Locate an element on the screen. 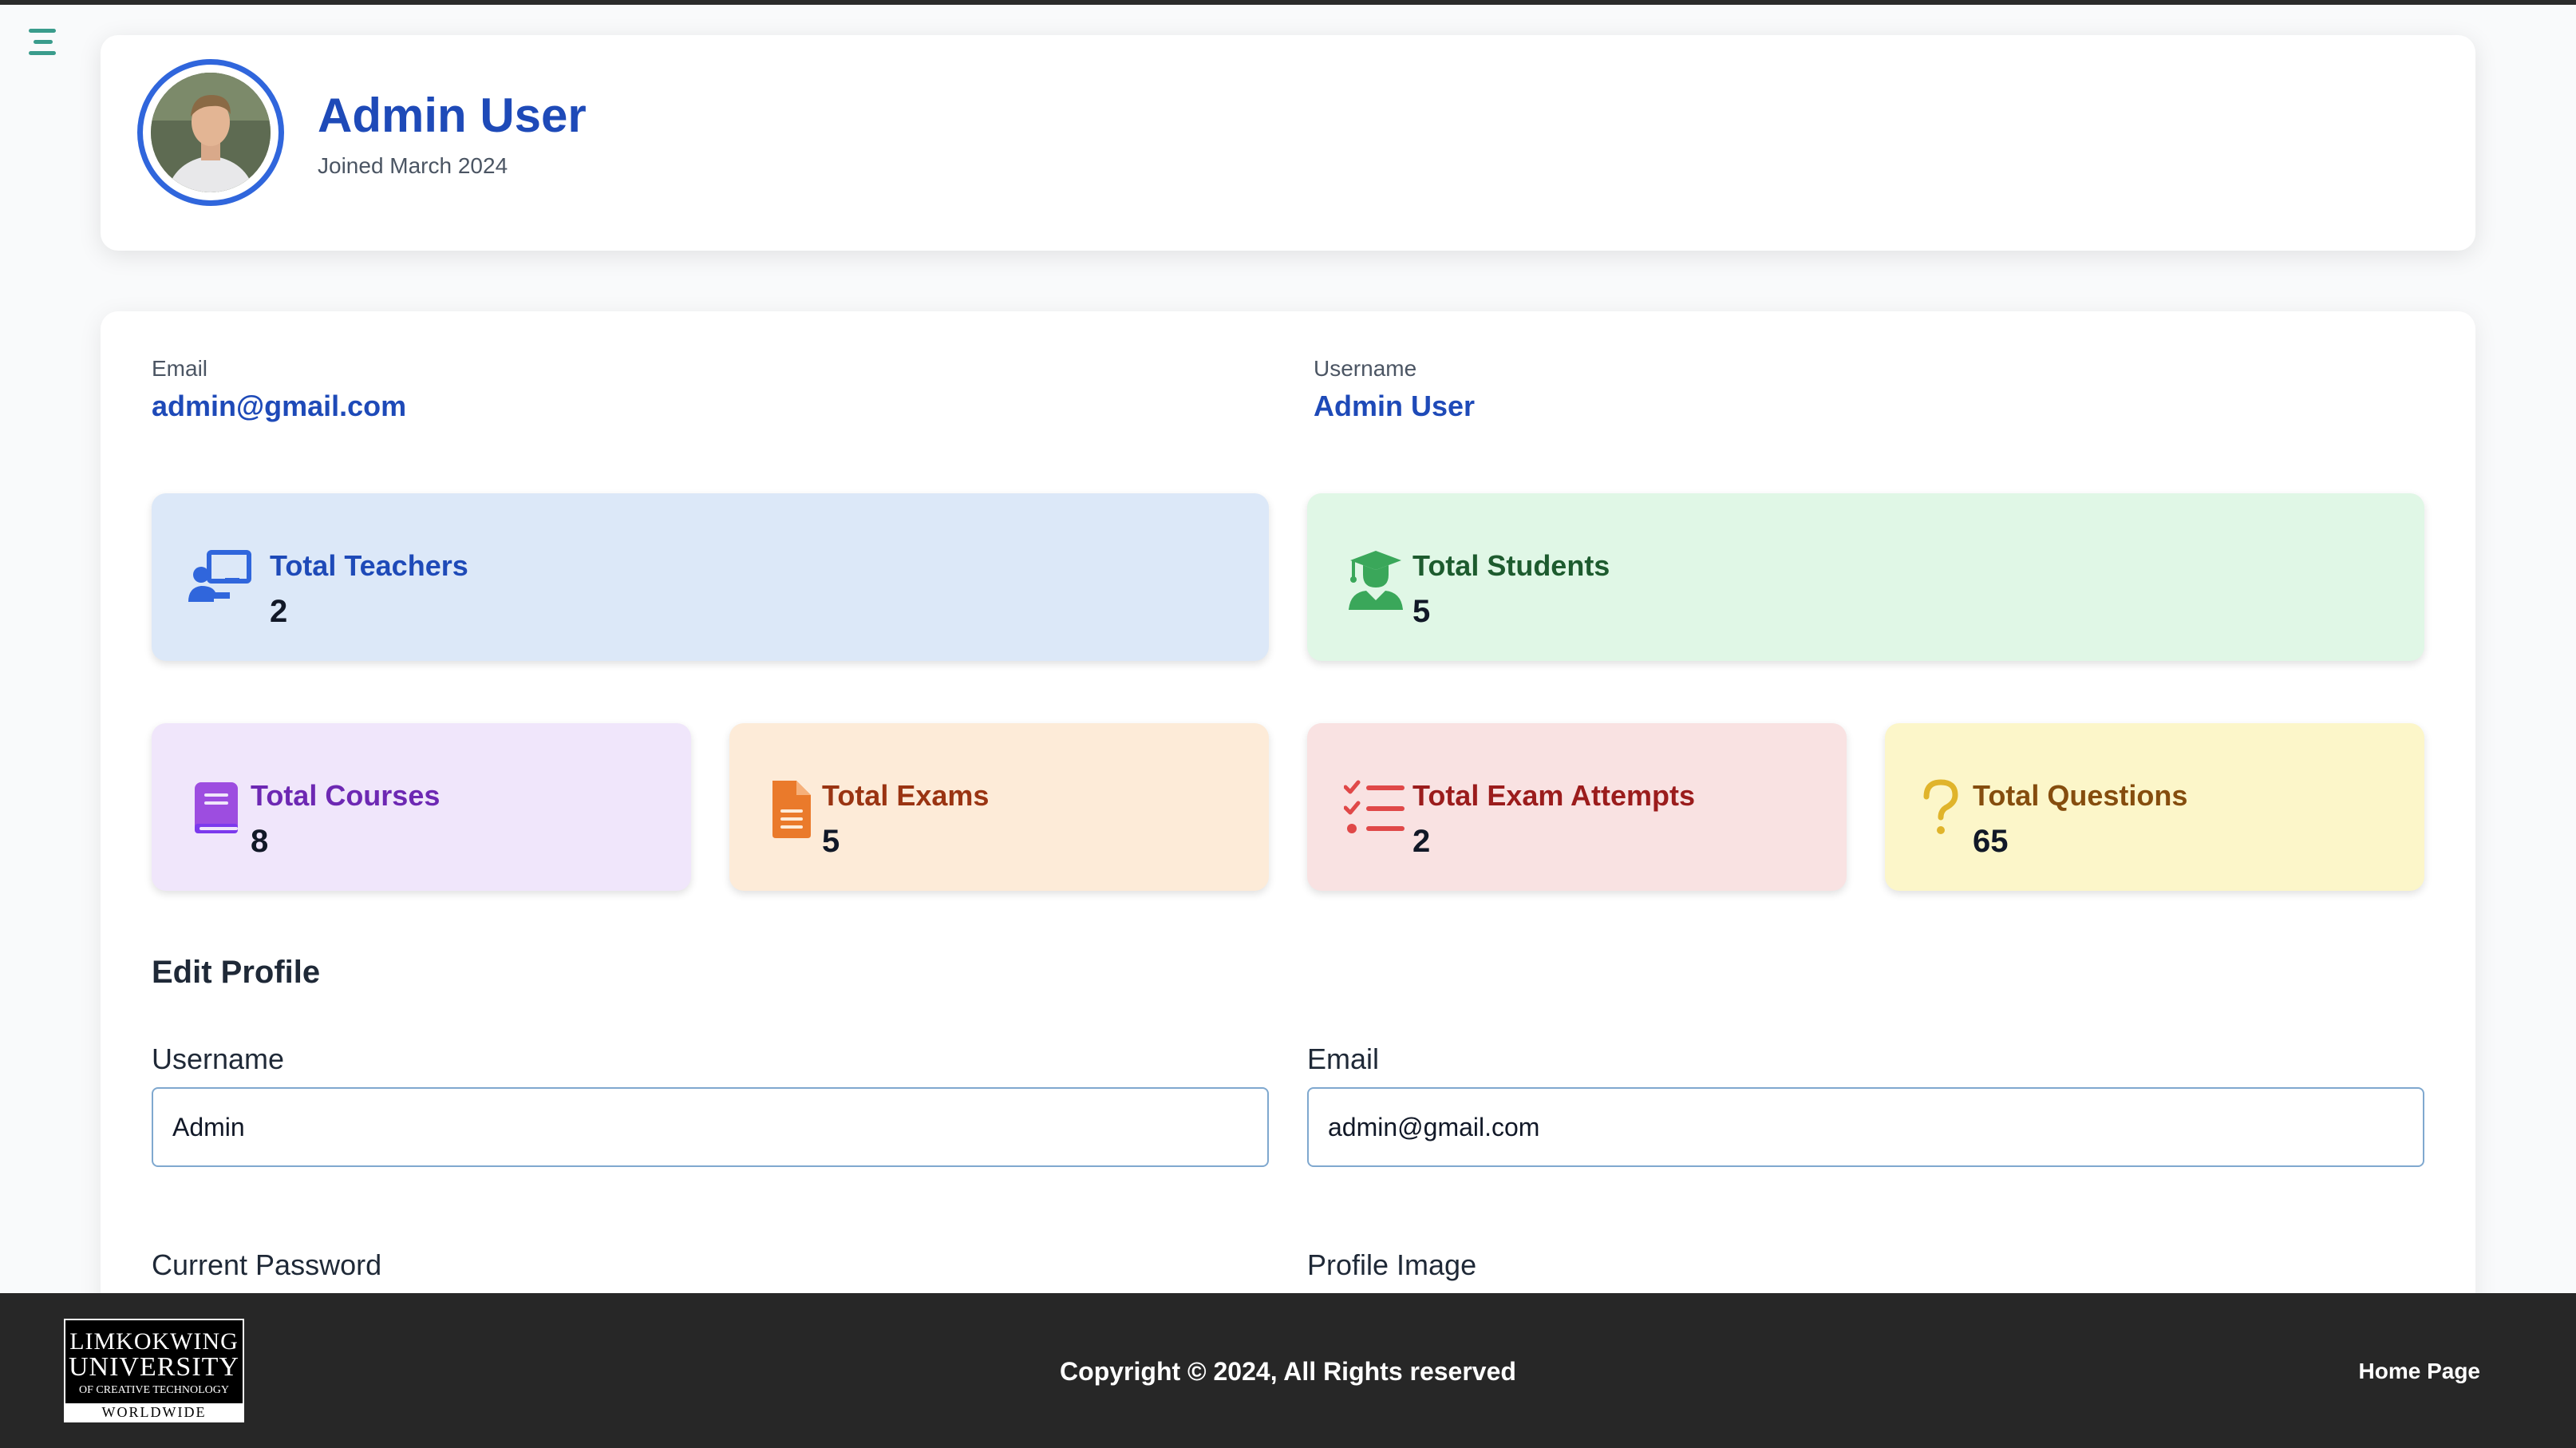 The image size is (2576, 1448). profile-joined-date: Joined March 2024 is located at coordinates (413, 165).